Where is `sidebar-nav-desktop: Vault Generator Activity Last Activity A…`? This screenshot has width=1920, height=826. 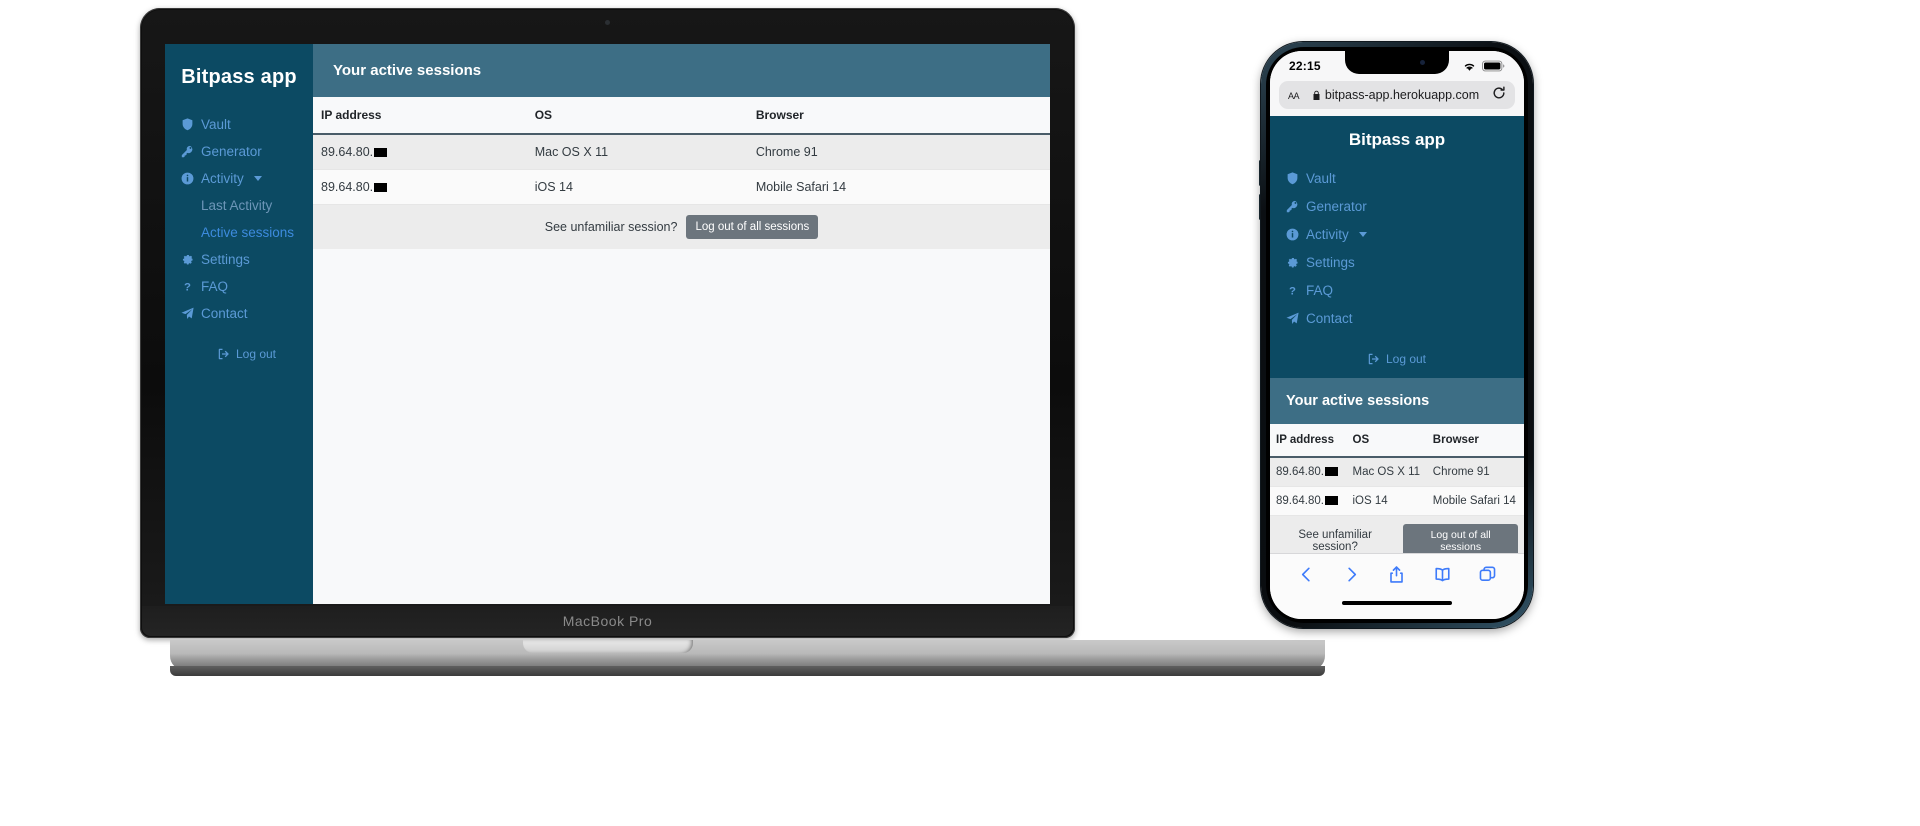 sidebar-nav-desktop: Vault Generator Activity Last Activity A… is located at coordinates (239, 236).